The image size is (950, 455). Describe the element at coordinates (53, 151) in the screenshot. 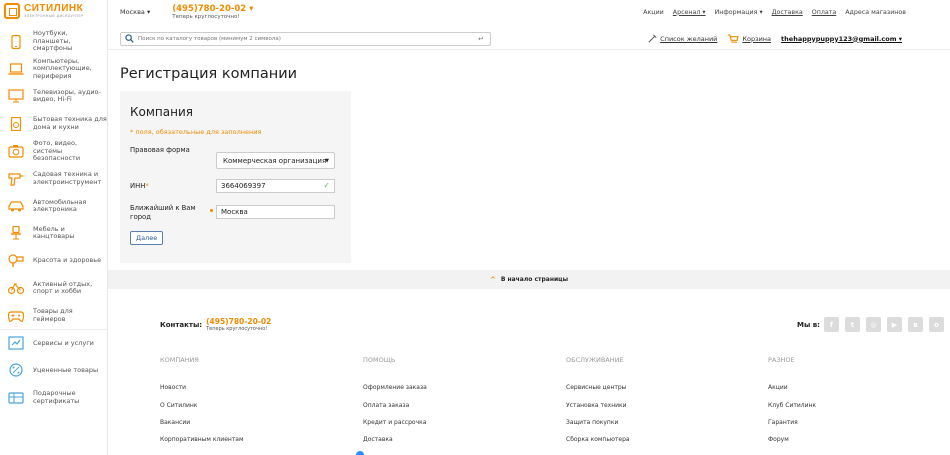

I see `sidebar-item-photo: Фото, видео, системы безопасности` at that location.